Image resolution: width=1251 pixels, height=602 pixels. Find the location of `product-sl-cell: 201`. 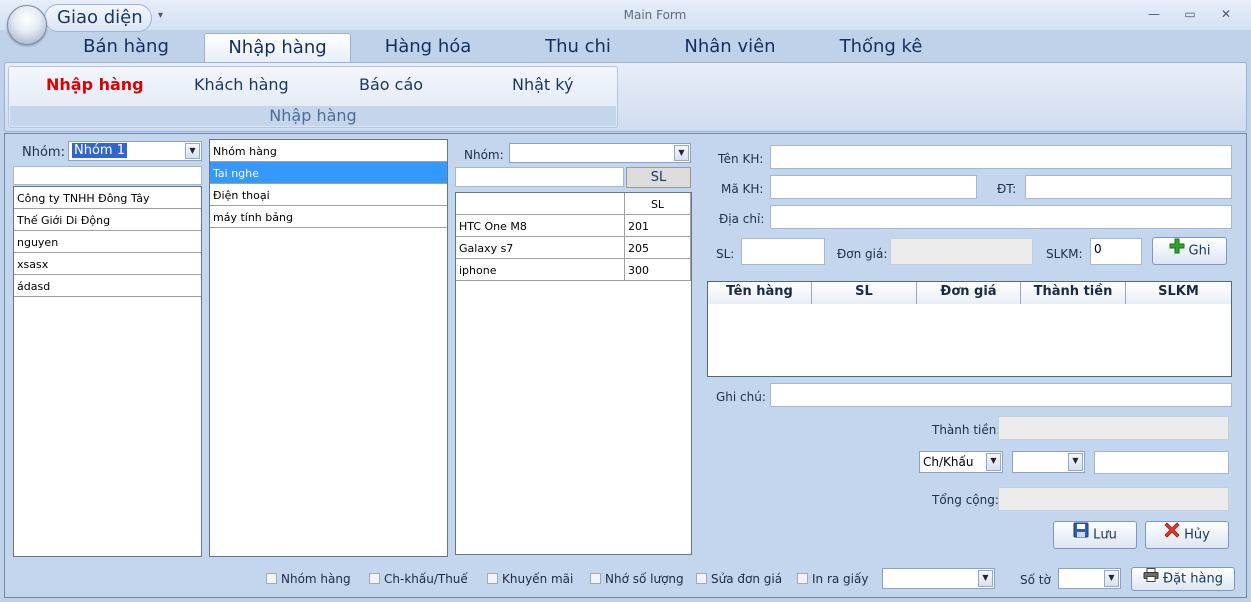

product-sl-cell: 201 is located at coordinates (658, 226).